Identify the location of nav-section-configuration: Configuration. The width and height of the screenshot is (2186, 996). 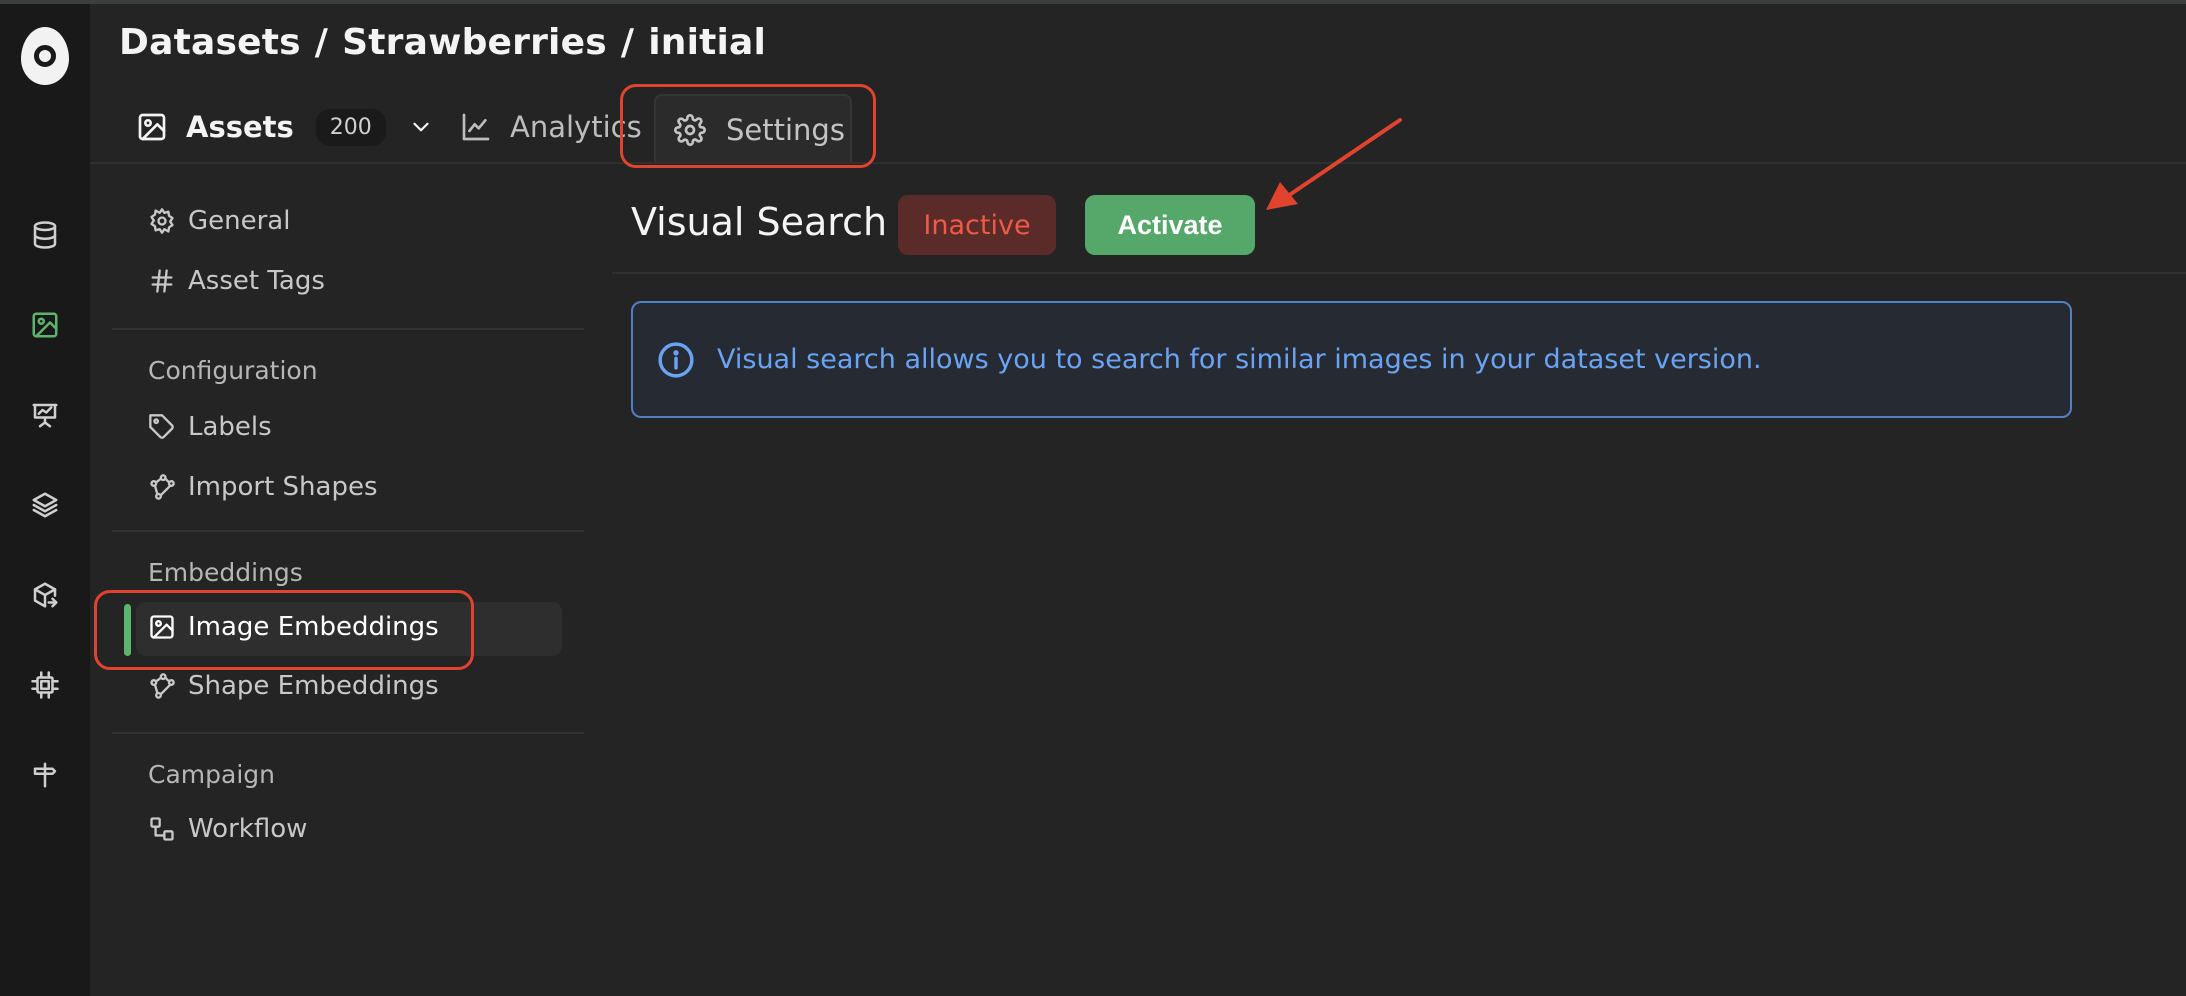
(233, 370).